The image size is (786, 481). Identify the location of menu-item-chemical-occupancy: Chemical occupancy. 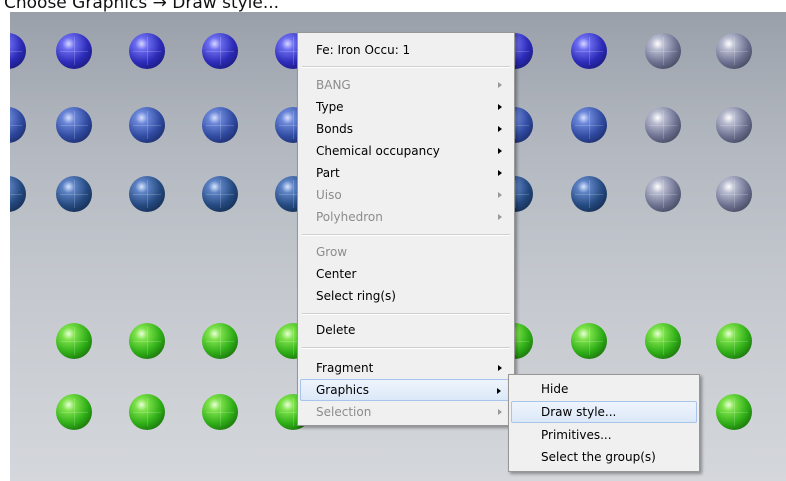
(406, 151).